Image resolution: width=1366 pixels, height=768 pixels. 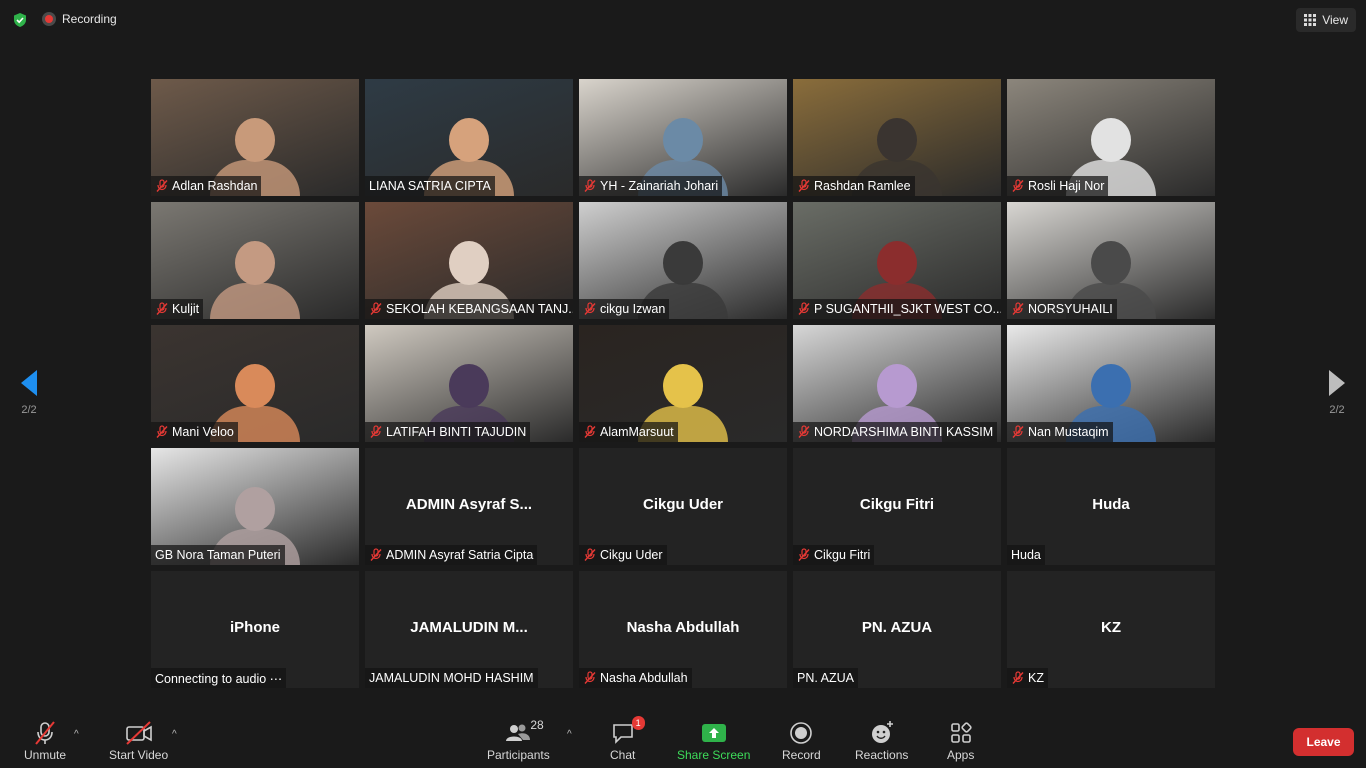 I want to click on participant-tile: YH - Zainariah Johari, so click(x=683, y=137).